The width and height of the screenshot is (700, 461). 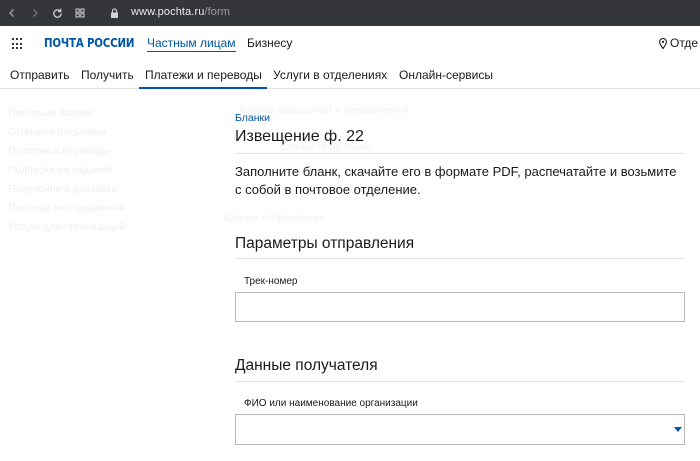 I want to click on sidebar-item: Отправка письмами, so click(x=113, y=132).